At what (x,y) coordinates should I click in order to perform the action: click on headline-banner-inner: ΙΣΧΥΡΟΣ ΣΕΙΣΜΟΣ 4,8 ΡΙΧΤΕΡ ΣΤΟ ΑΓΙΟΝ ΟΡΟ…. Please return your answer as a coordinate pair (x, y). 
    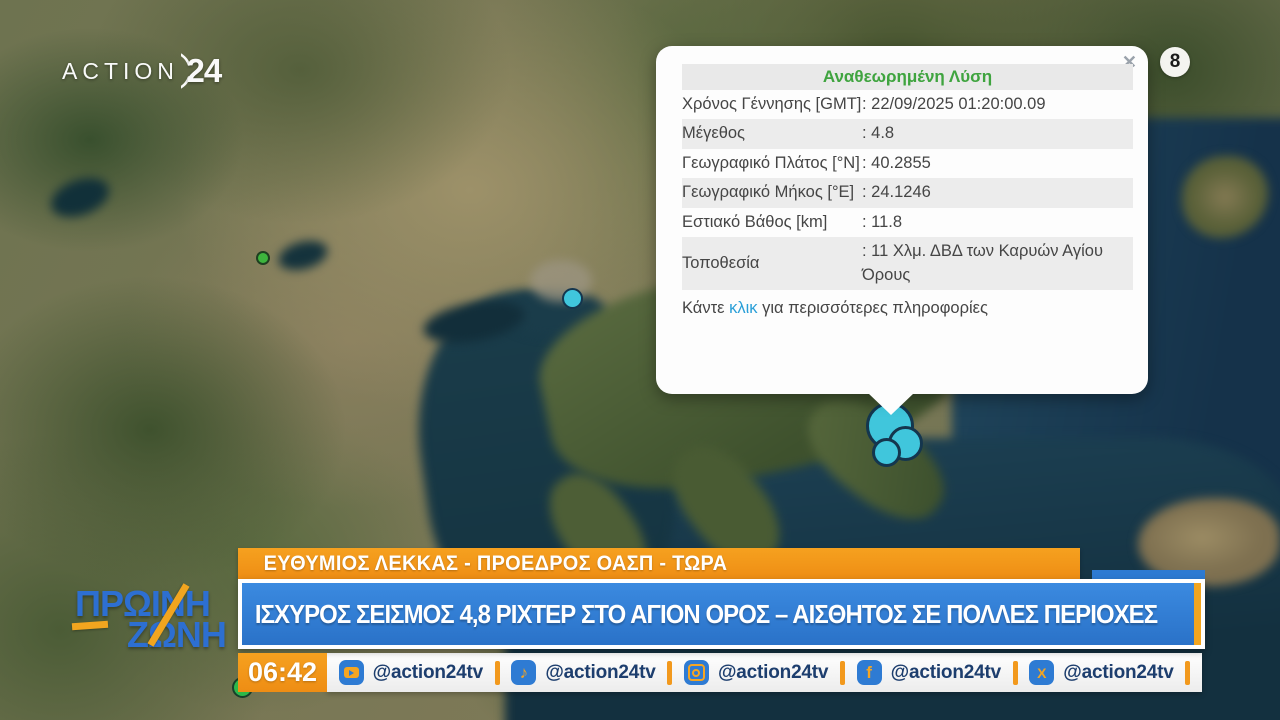
    Looking at the image, I should click on (721, 614).